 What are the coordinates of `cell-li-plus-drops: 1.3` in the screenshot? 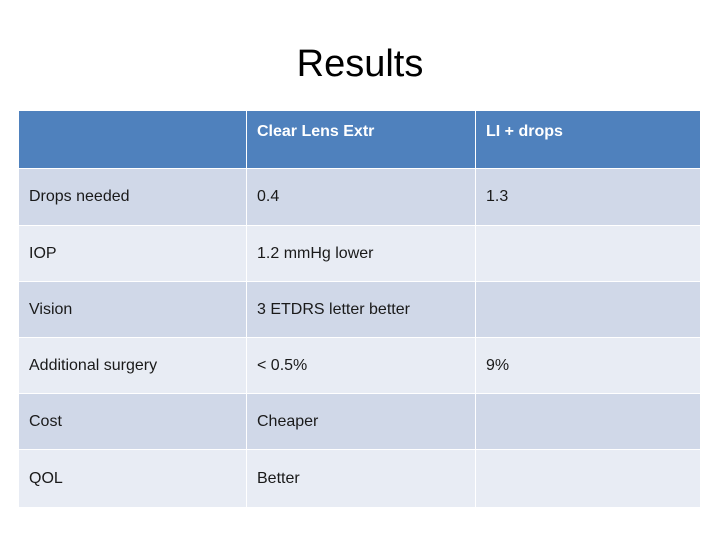 It's located at (588, 197).